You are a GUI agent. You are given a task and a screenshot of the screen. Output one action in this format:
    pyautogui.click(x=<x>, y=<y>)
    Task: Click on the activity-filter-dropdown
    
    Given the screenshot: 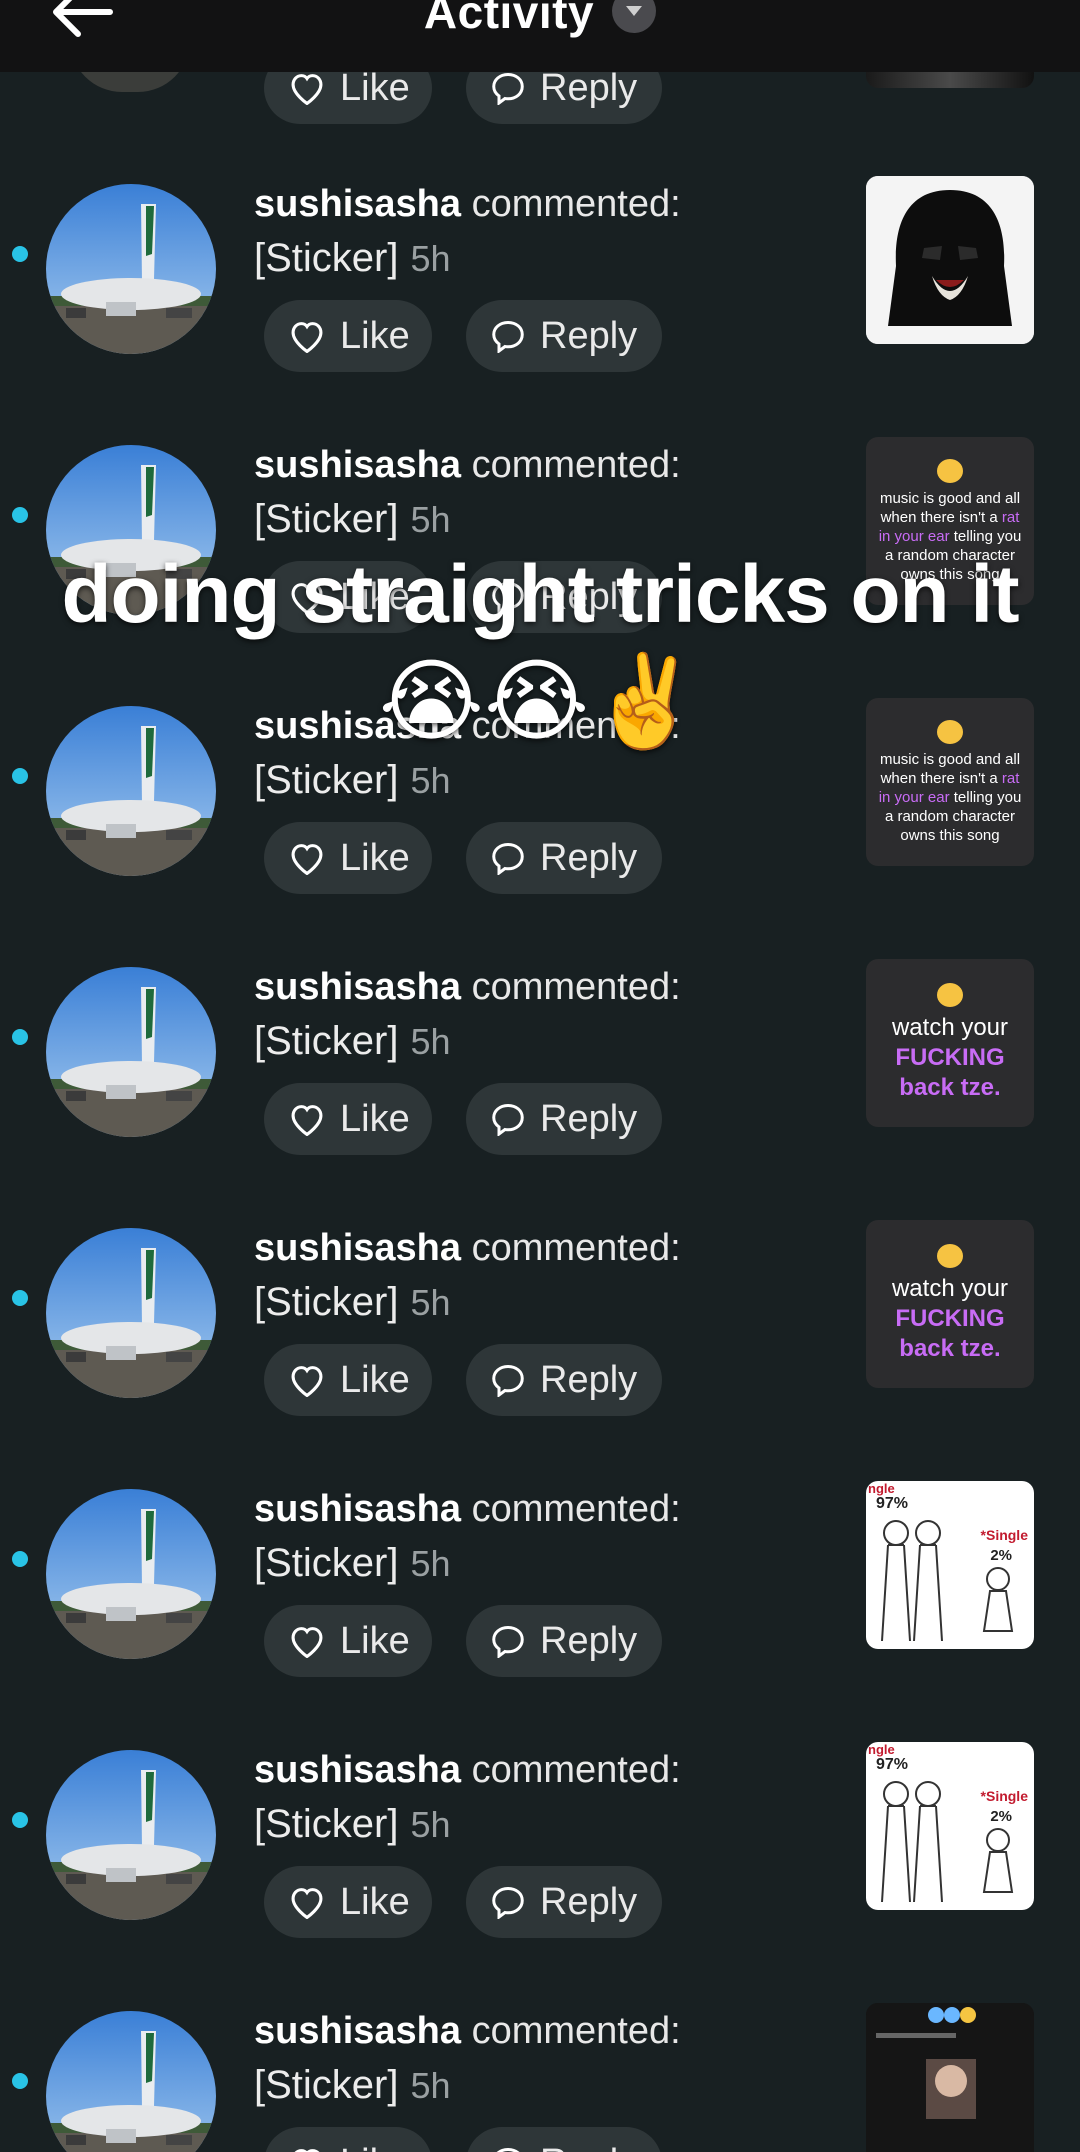 What is the action you would take?
    pyautogui.click(x=634, y=16)
    